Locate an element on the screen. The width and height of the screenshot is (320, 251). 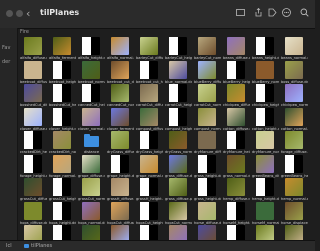
file-name-label: distance is located at coordinates (91, 152).